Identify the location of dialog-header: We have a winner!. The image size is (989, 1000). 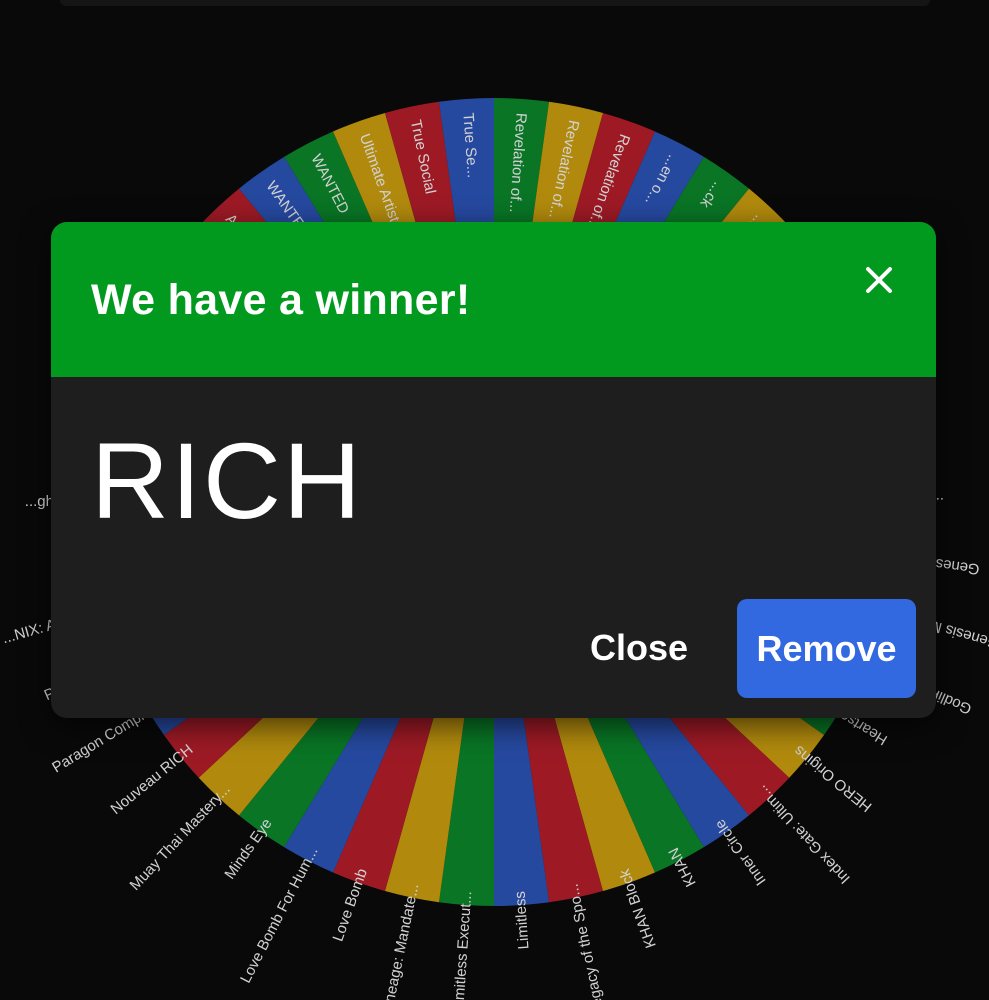
(493, 299).